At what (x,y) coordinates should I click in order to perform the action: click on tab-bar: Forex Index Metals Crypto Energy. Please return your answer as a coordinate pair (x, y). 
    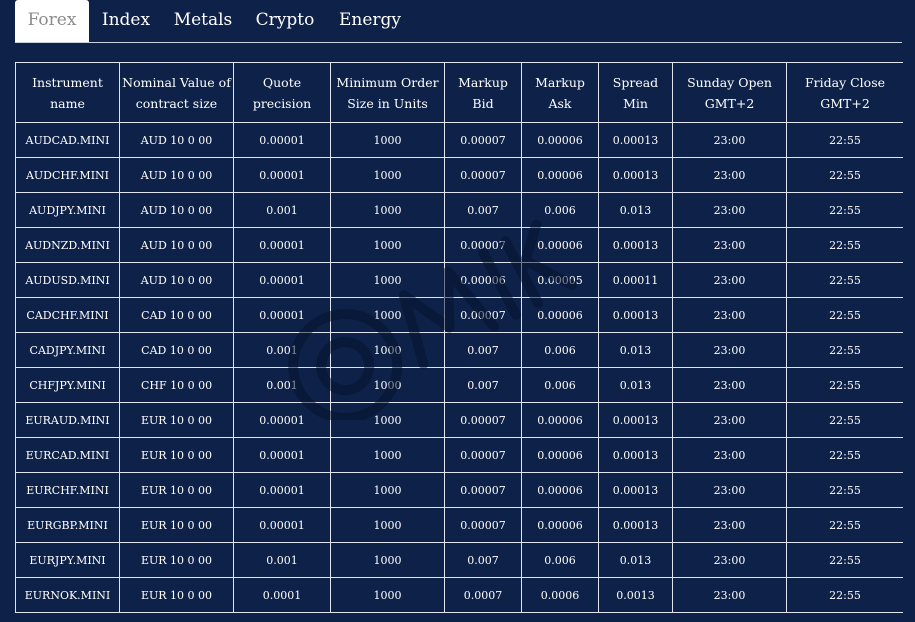
    Looking at the image, I should click on (458, 21).